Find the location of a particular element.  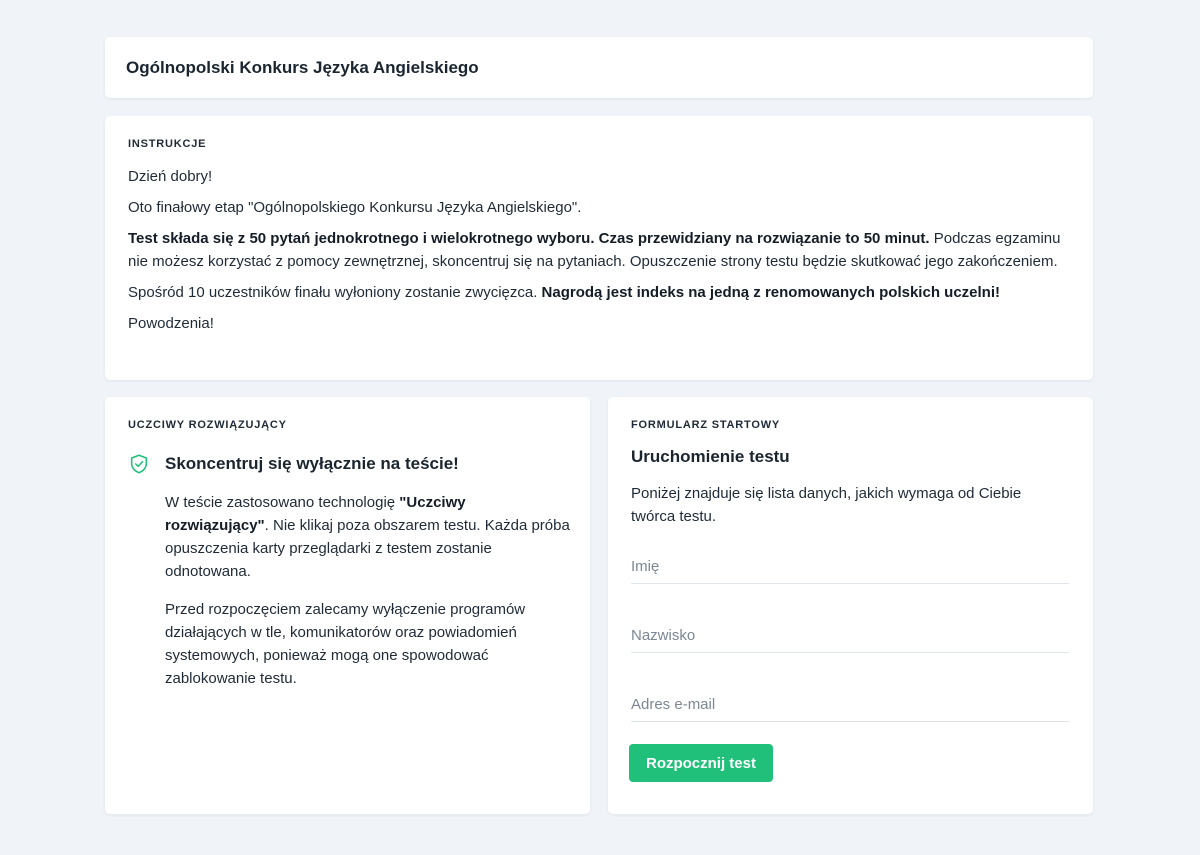

start-form-title: Uruchomienie testu is located at coordinates (710, 456).